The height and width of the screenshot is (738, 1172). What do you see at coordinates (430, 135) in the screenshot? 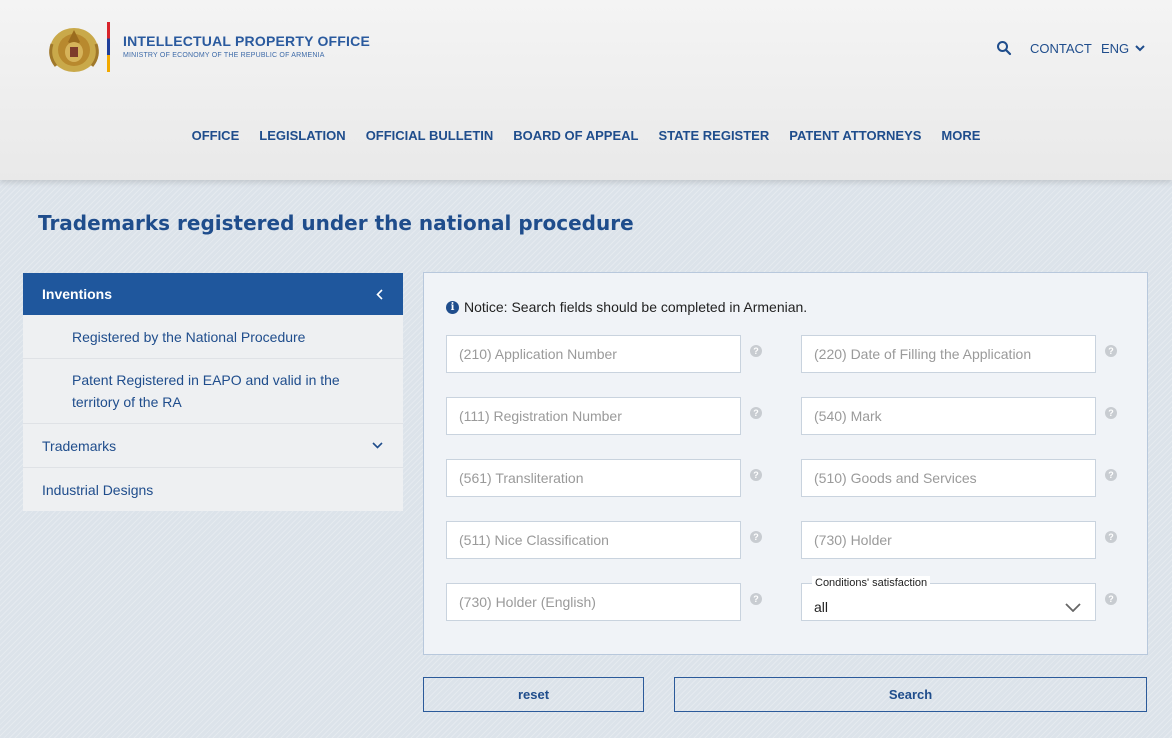
I see `nav-item-official-bulletin: OFFICIAL BULLETIN` at bounding box center [430, 135].